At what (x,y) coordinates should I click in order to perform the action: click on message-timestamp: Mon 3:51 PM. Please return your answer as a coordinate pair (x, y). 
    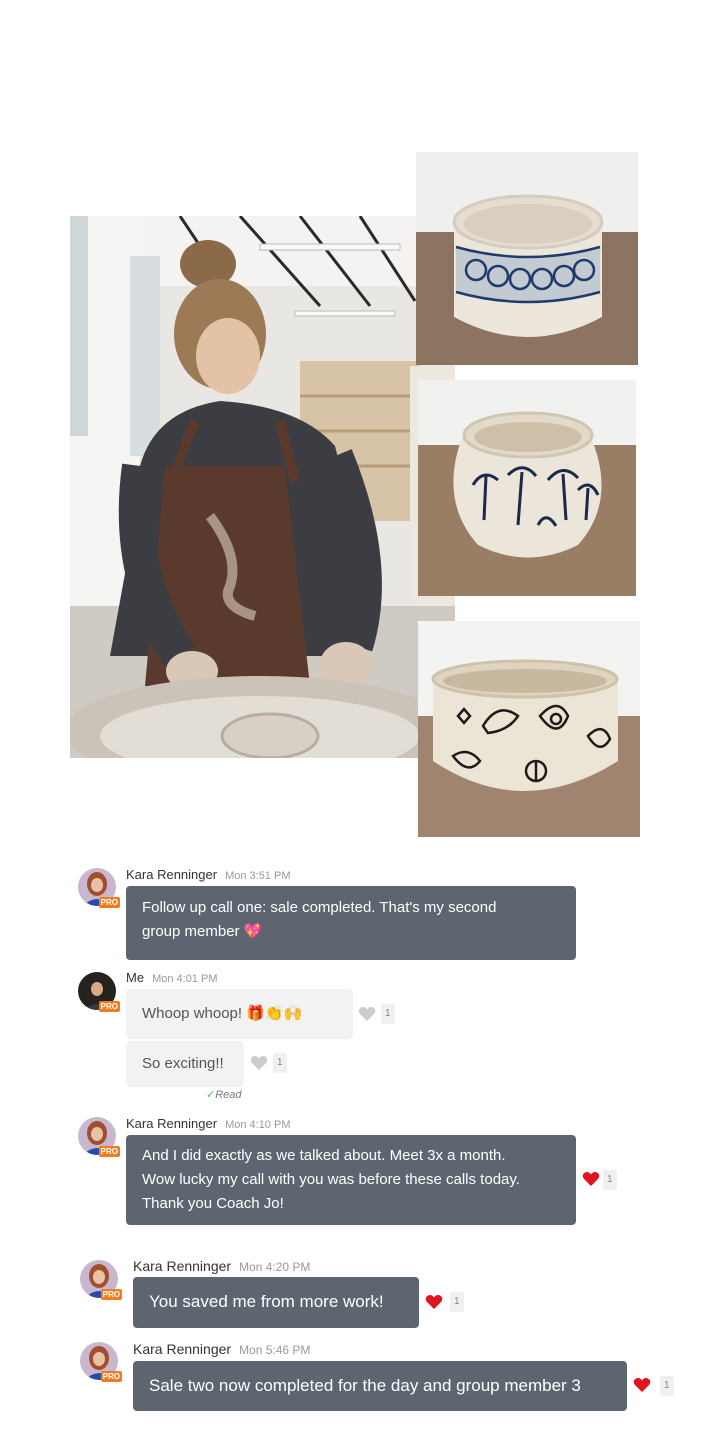
    Looking at the image, I should click on (258, 876).